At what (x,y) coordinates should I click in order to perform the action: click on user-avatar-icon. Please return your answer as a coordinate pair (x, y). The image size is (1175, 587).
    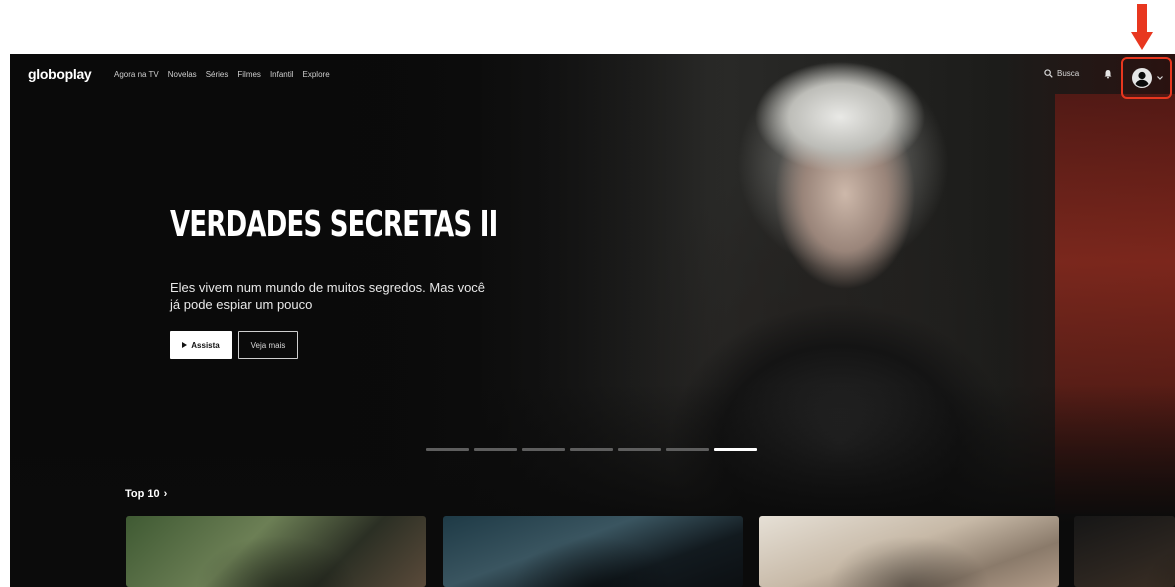
    Looking at the image, I should click on (1142, 78).